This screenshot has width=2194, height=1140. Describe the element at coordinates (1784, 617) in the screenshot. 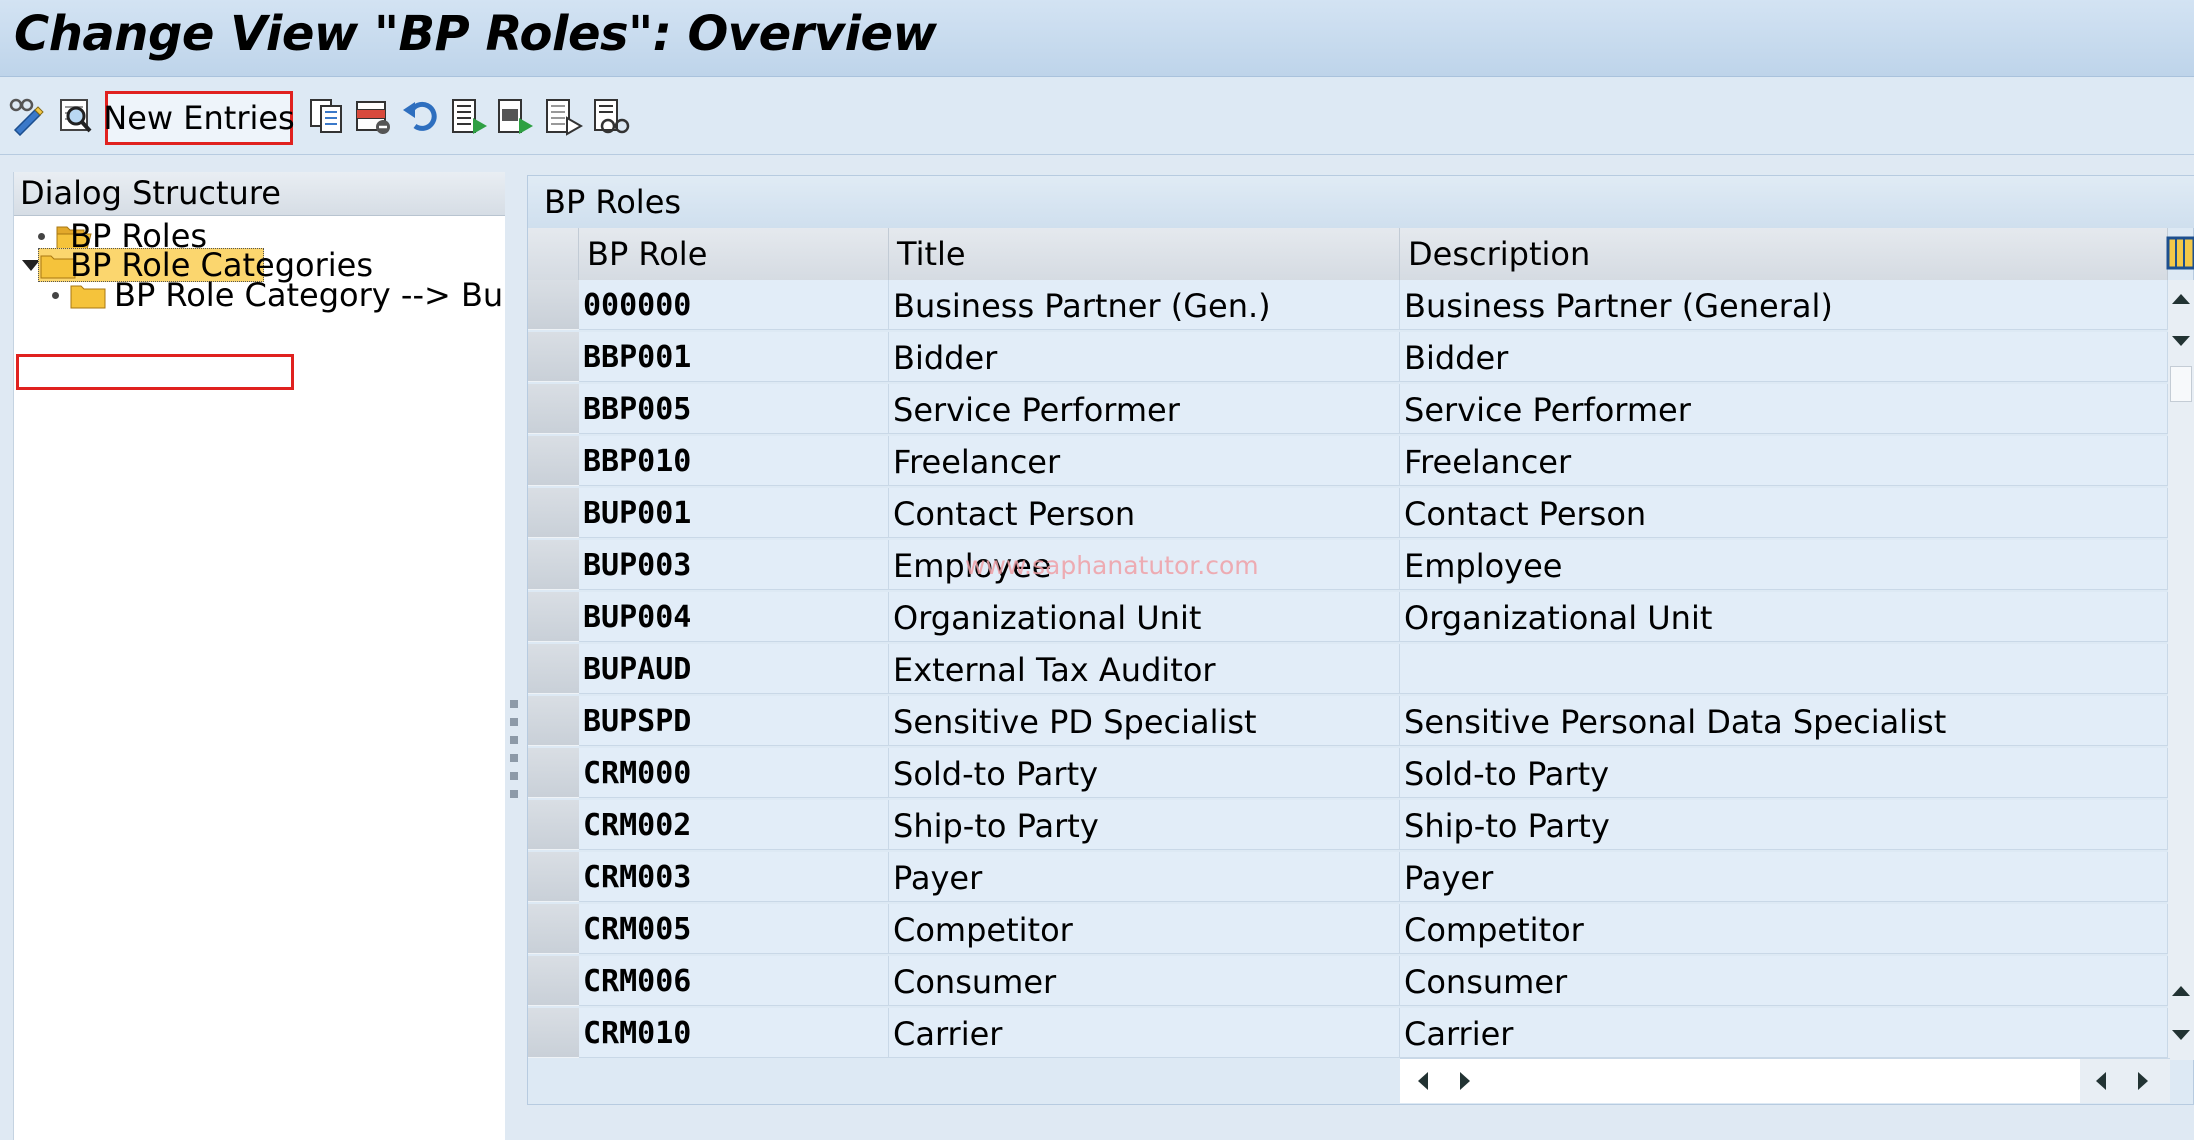

I see `cell-description: Organizational Unit` at that location.